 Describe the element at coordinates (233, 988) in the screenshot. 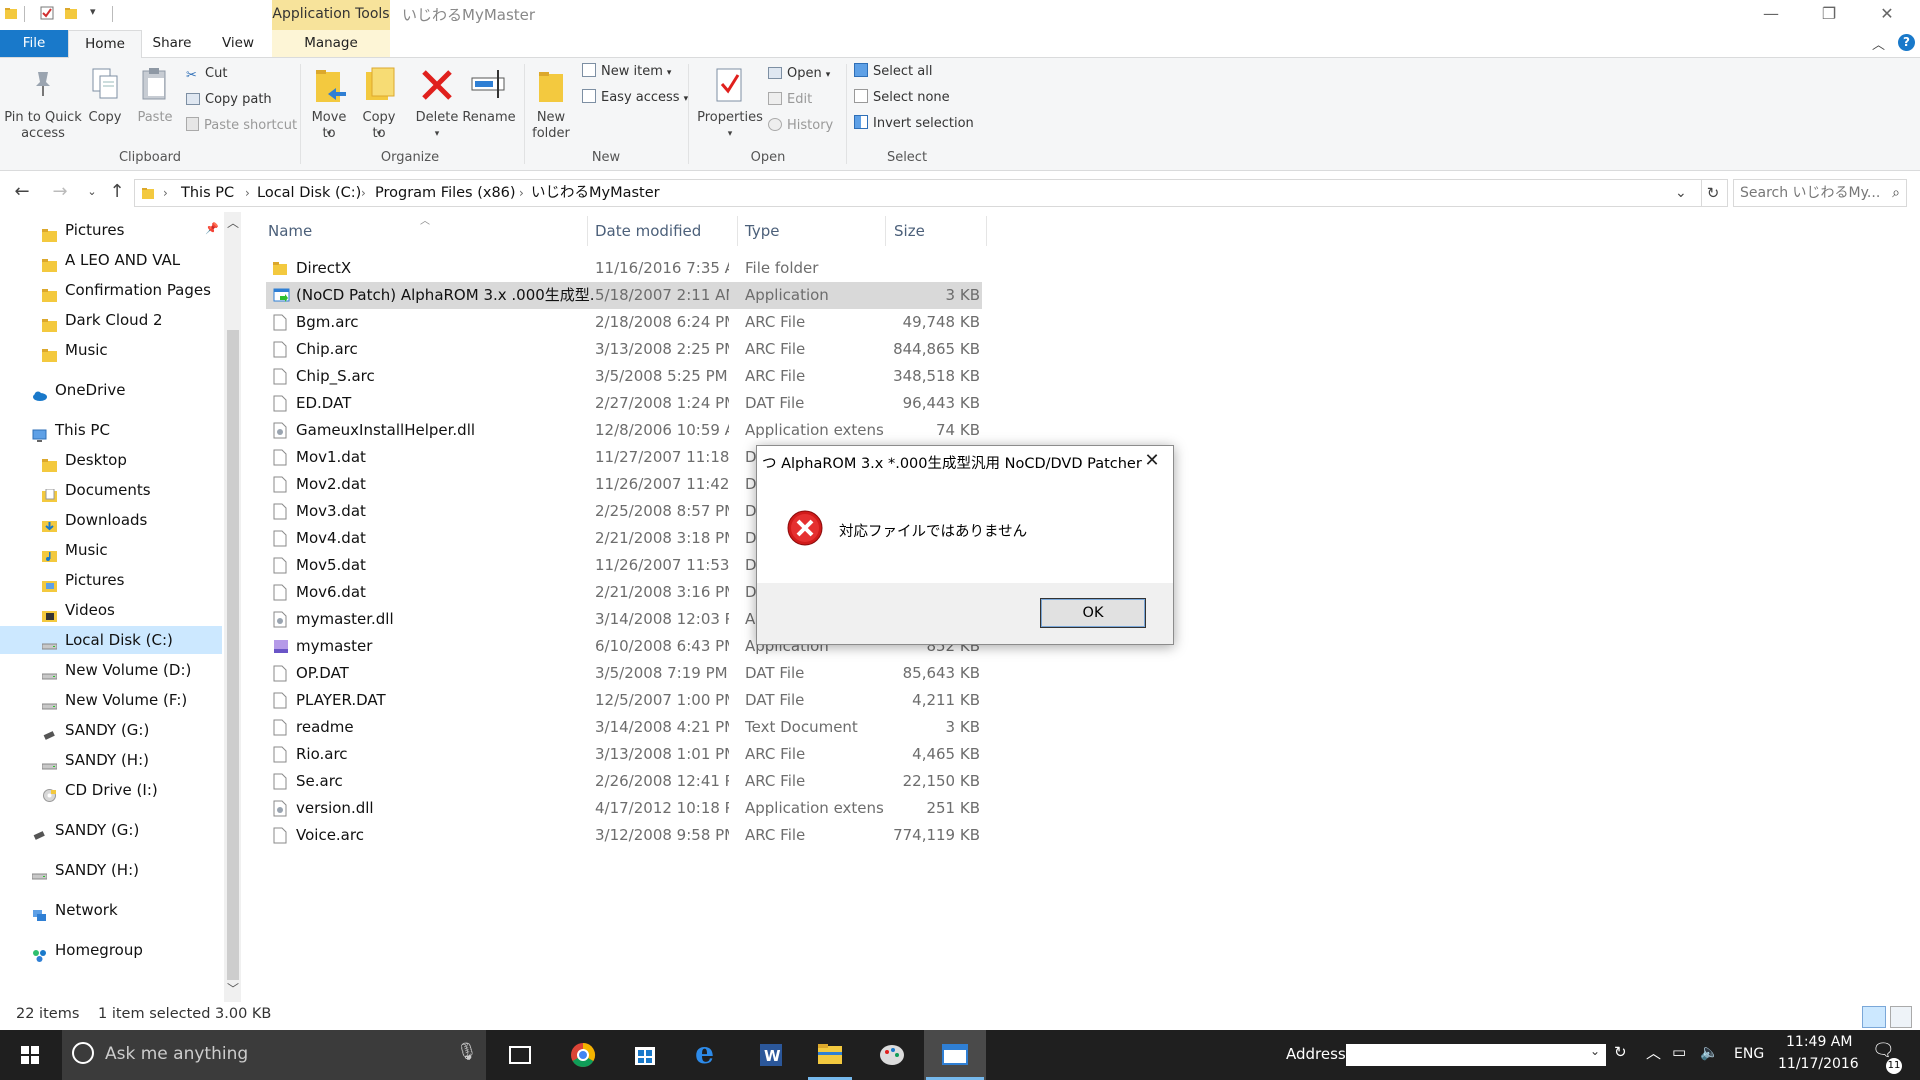

I see `nav-scroll-down-arrow: ﹀` at that location.